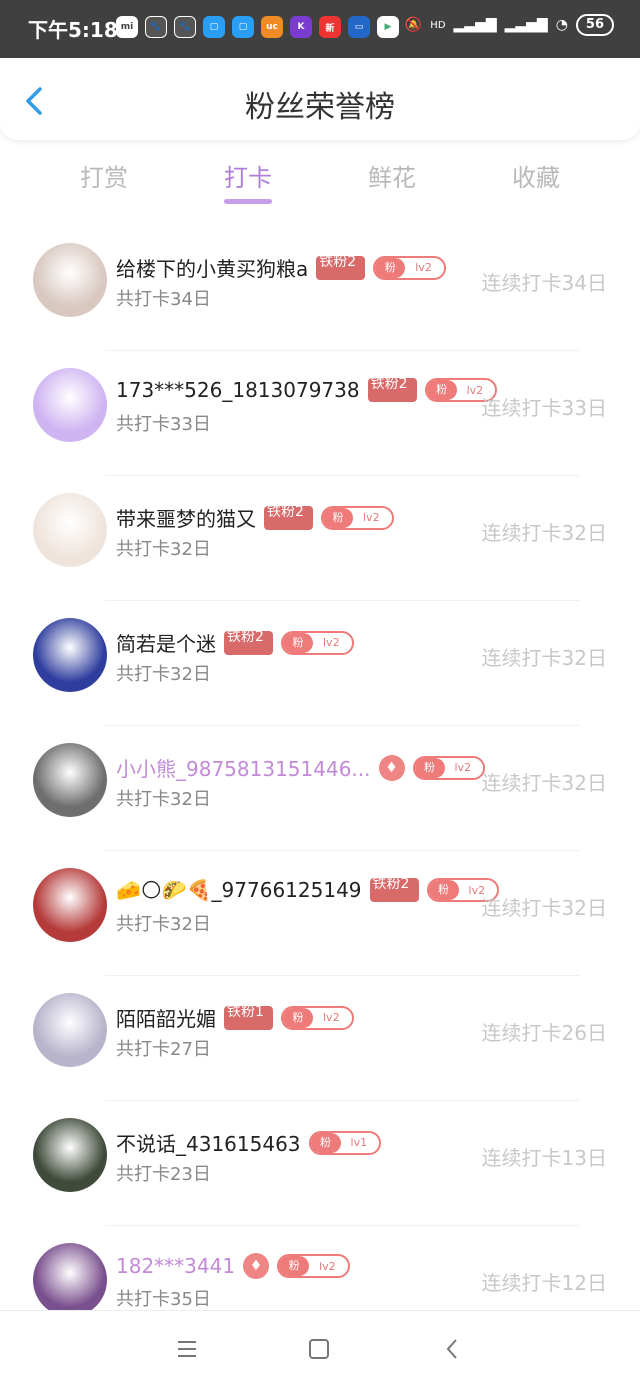 This screenshot has height=1387, width=640. What do you see at coordinates (163, 1174) in the screenshot?
I see `total-checkins: 共打卡23日` at bounding box center [163, 1174].